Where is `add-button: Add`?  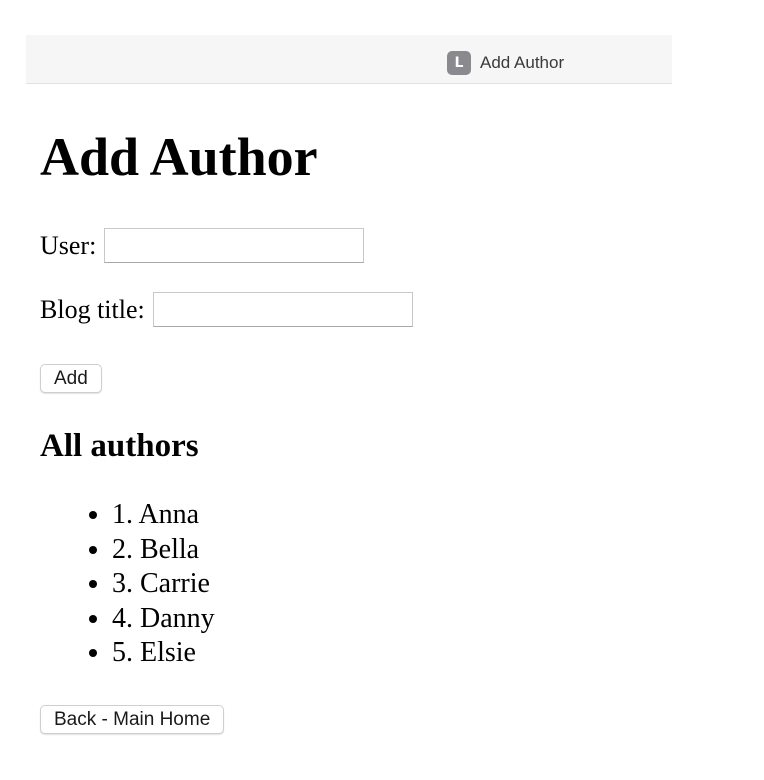
add-button: Add is located at coordinates (71, 378).